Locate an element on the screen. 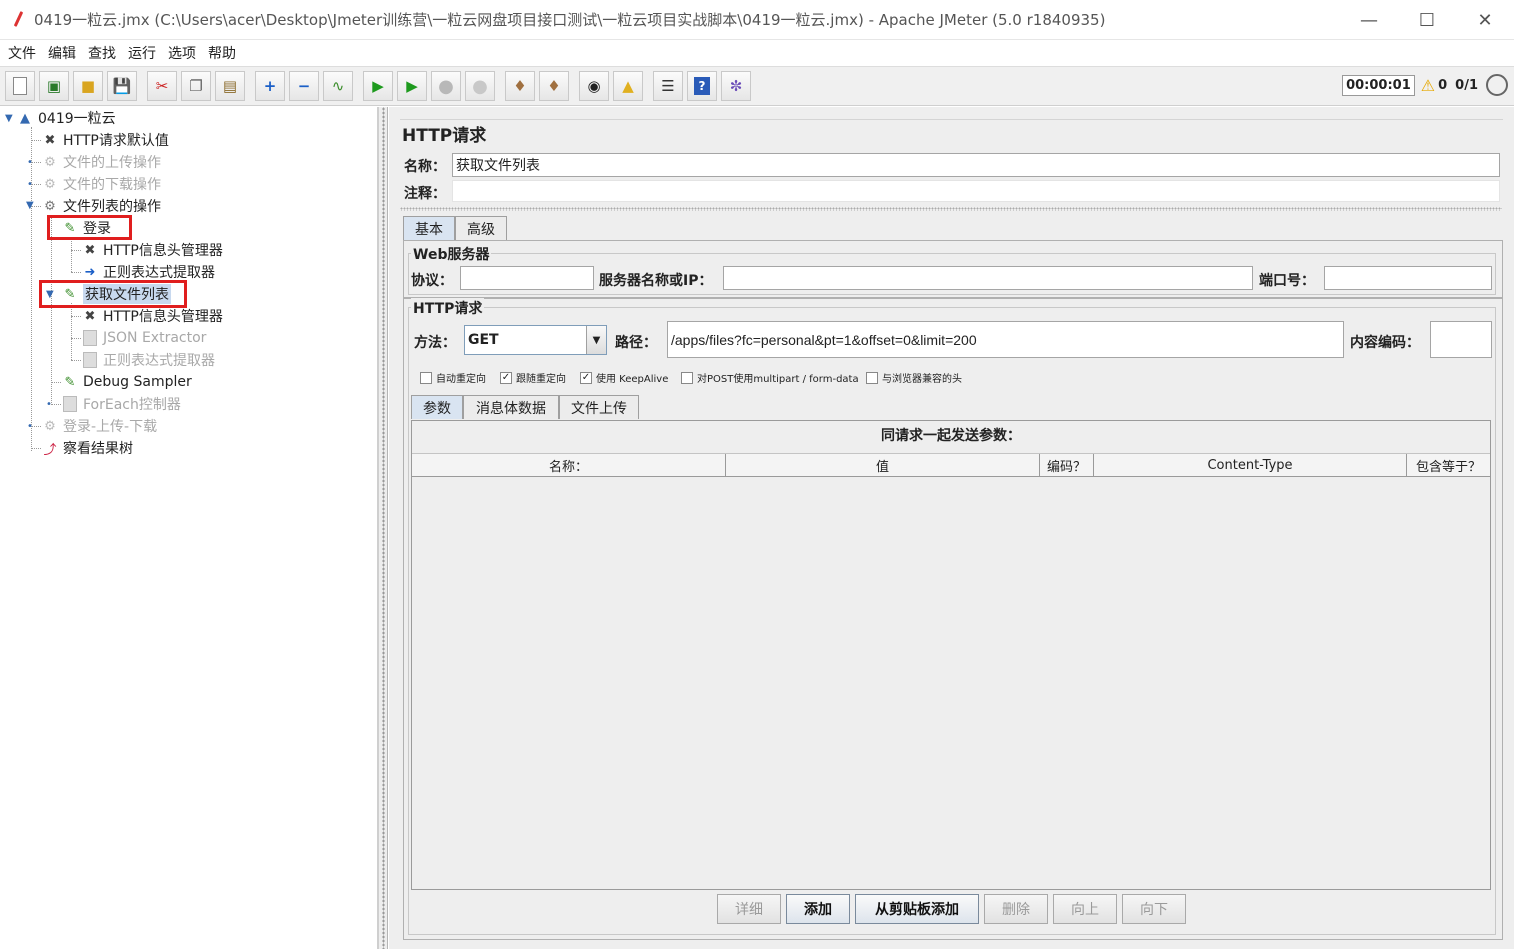 The image size is (1514, 949). extractor-doc-icon is located at coordinates (90, 360).